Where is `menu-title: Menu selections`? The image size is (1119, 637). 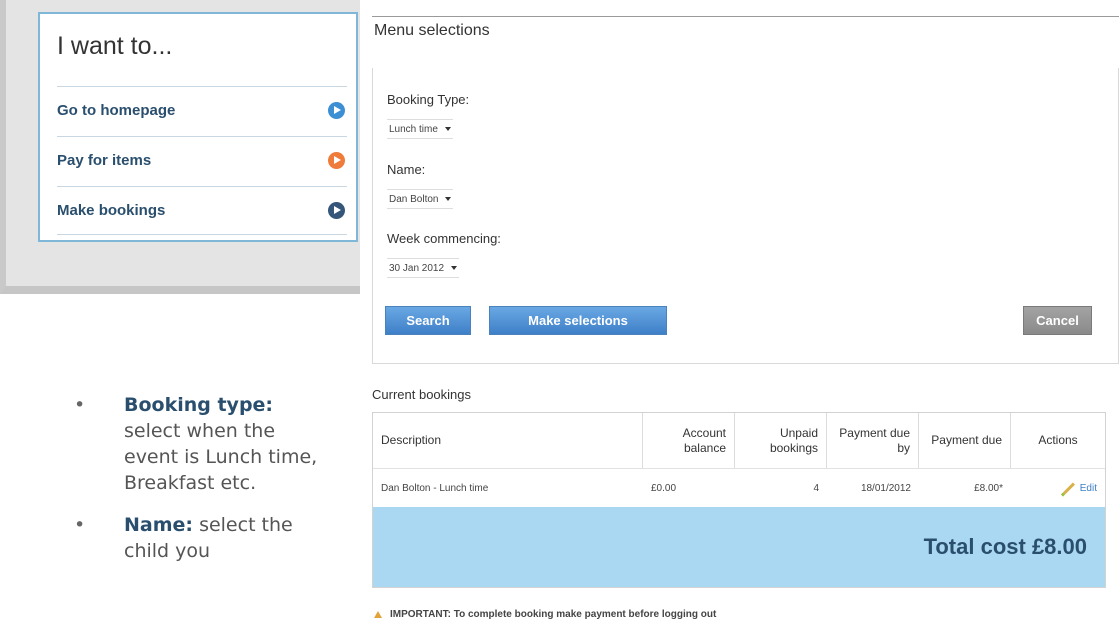
menu-title: Menu selections is located at coordinates (432, 30).